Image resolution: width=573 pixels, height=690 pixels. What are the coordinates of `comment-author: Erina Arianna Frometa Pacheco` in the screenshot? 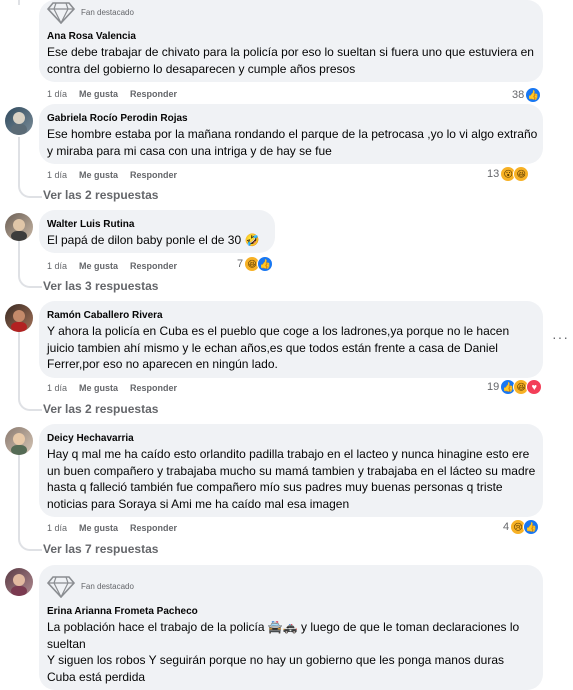 It's located at (122, 611).